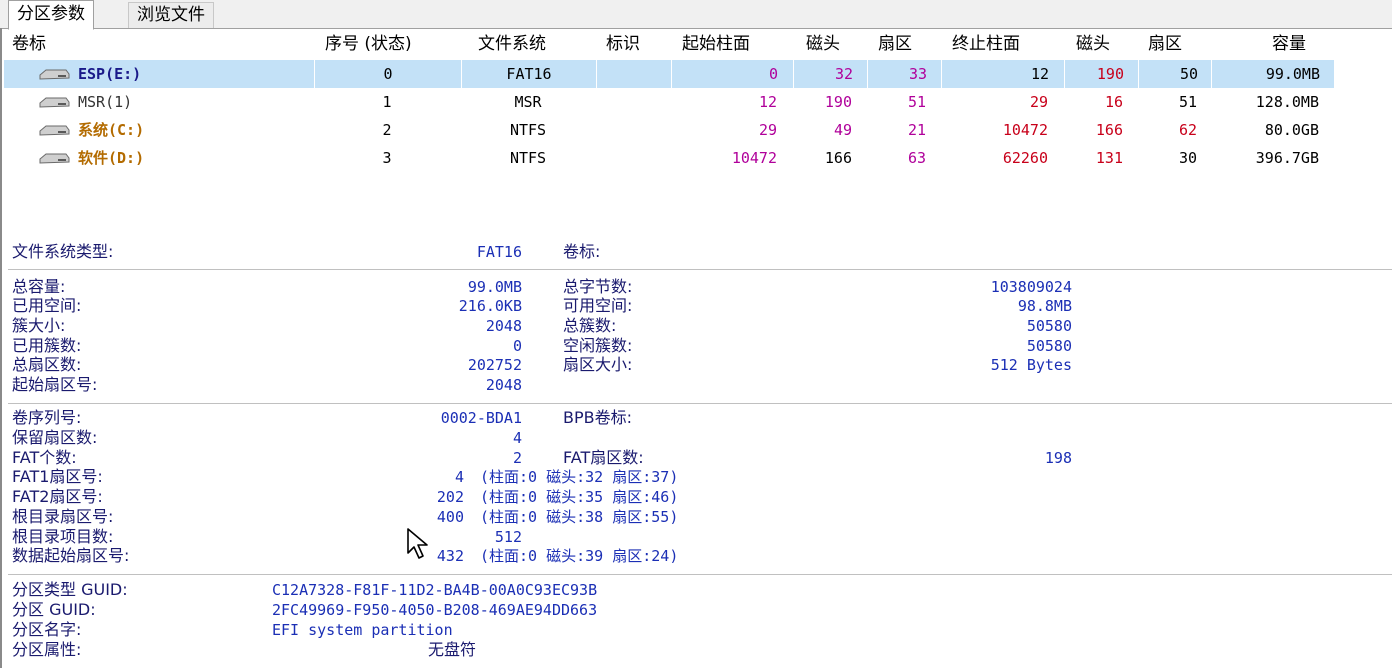  What do you see at coordinates (1, 348) in the screenshot?
I see `left-border` at bounding box center [1, 348].